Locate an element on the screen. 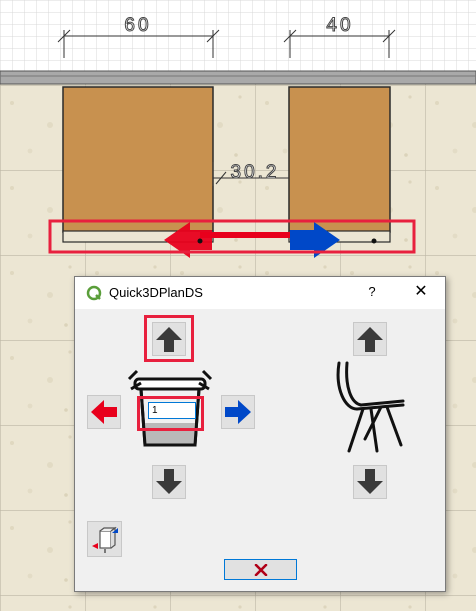 The width and height of the screenshot is (476, 611). help-button: ? is located at coordinates (372, 292).